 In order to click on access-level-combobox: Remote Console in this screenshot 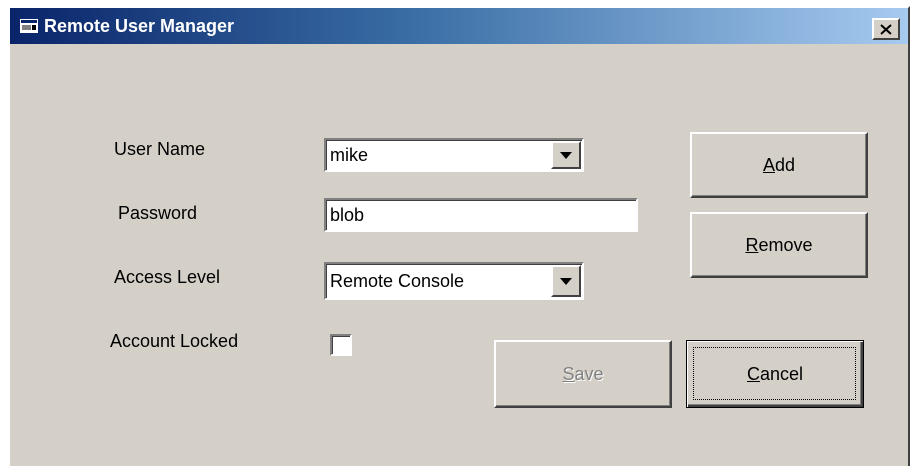, I will do `click(454, 281)`.